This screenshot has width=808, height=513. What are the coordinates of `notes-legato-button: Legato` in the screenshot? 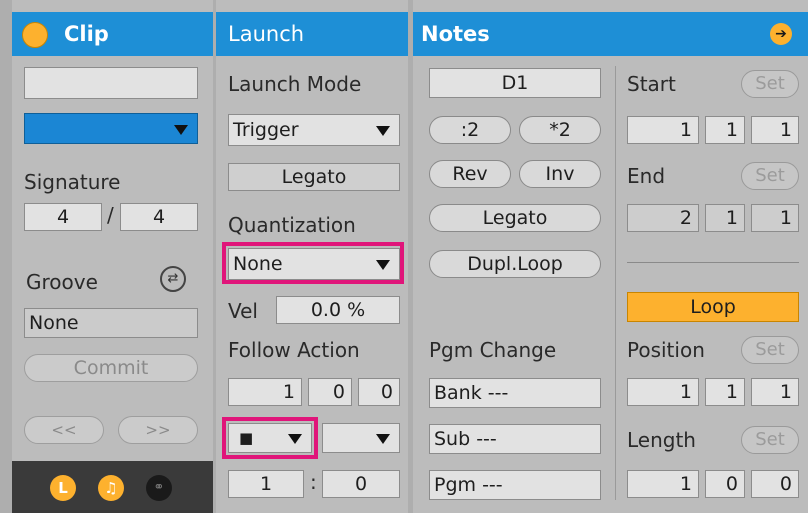 It's located at (515, 218).